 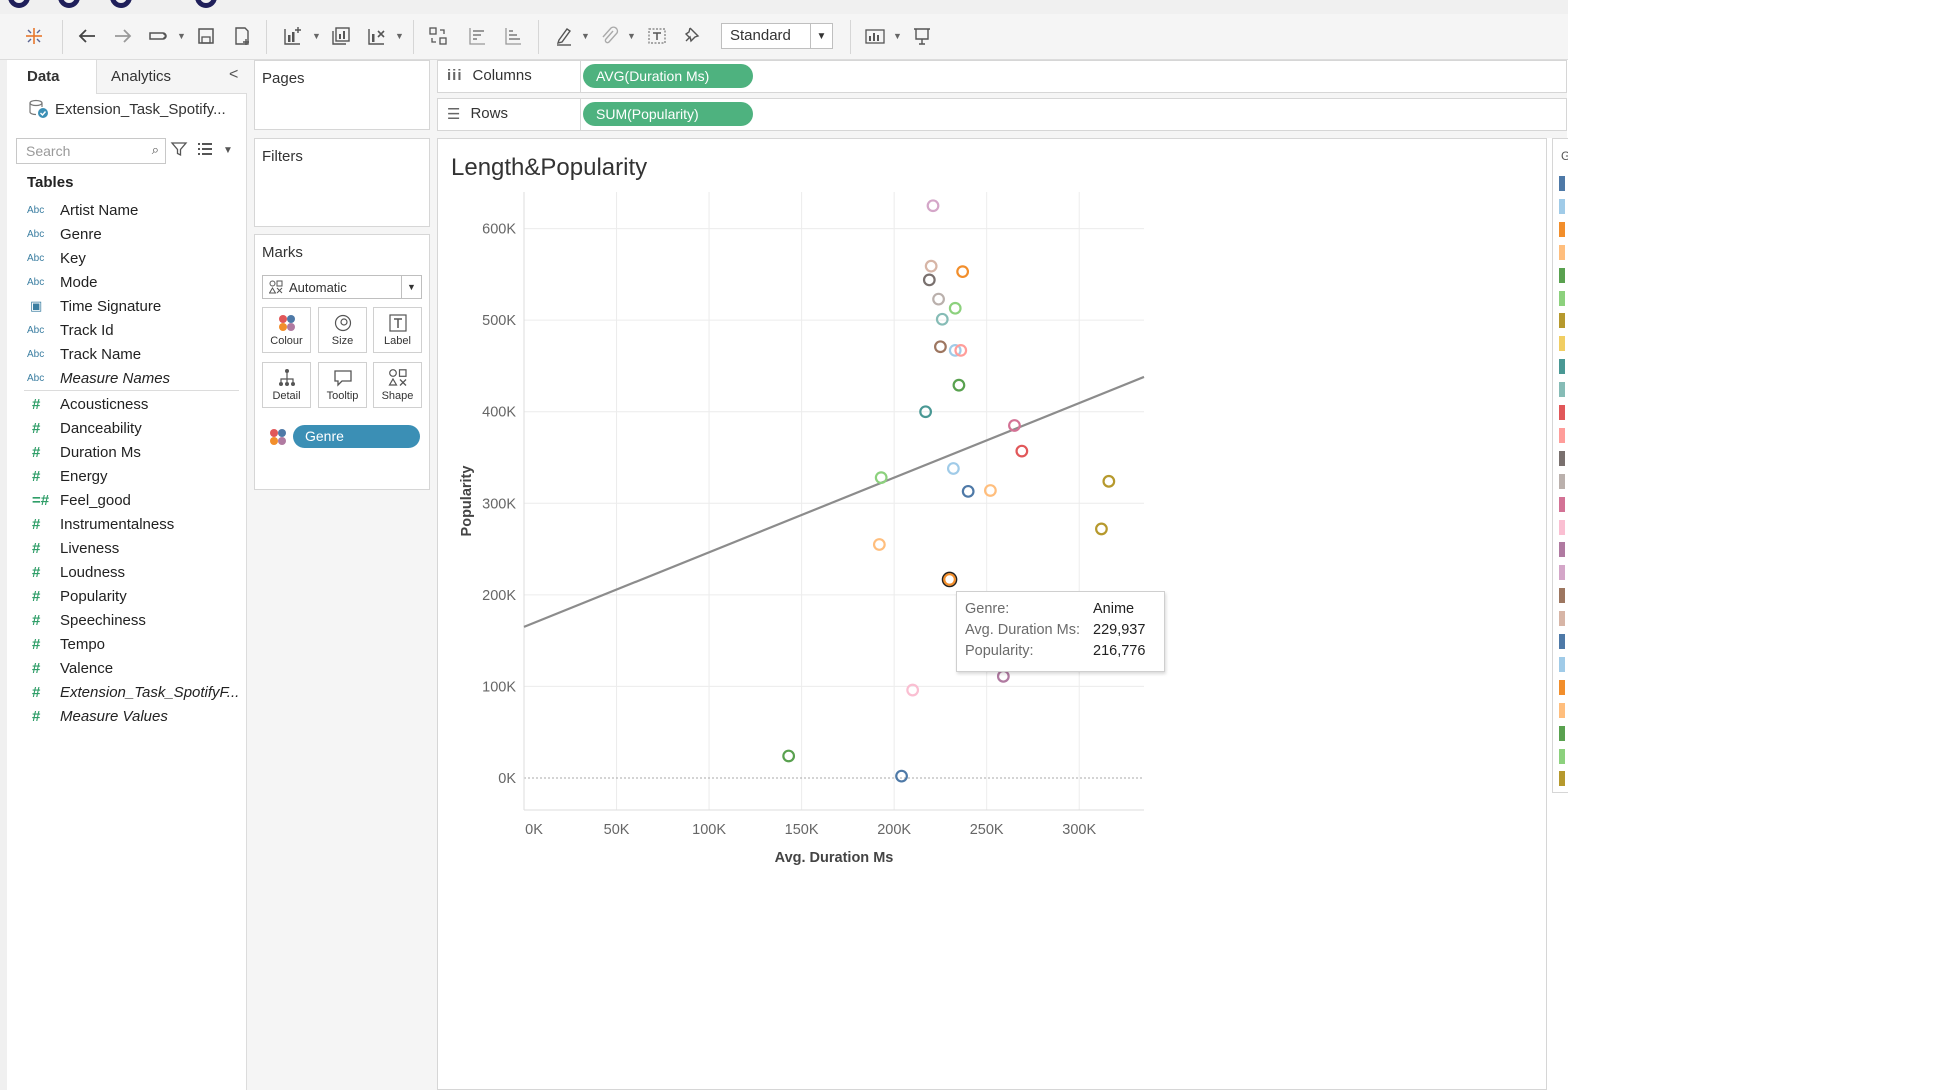 What do you see at coordinates (98, 378) in the screenshot?
I see `field-measure-names: Abc Measure Names` at bounding box center [98, 378].